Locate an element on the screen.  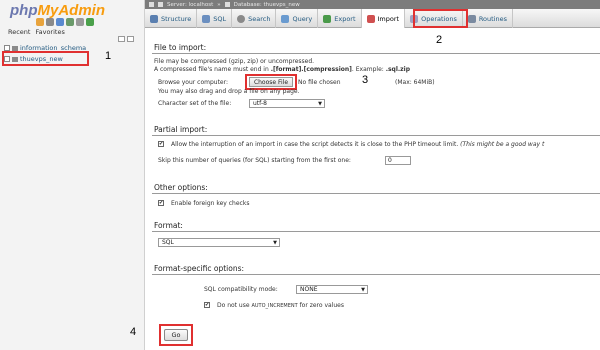
breadcrumb-server: Server: localhost is located at coordinates (190, 5).